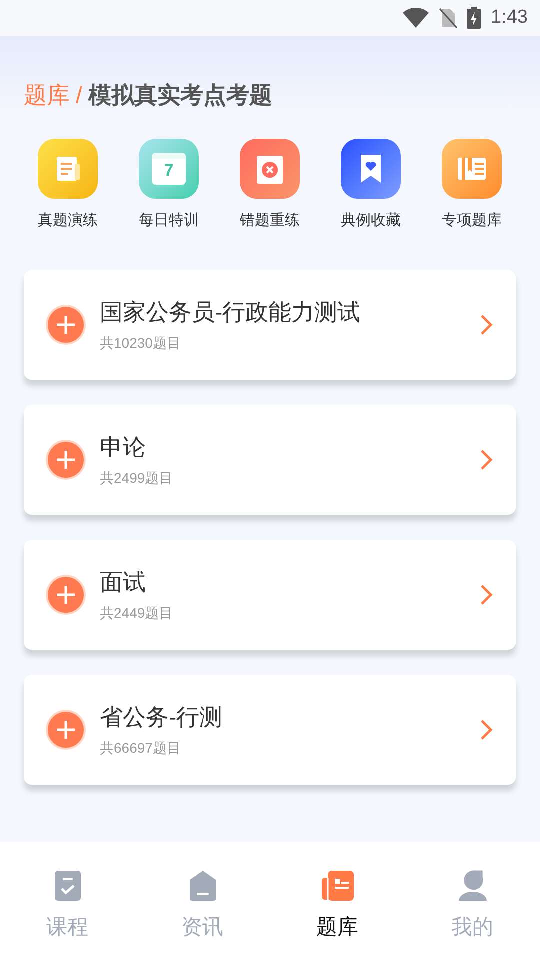 Image resolution: width=540 pixels, height=960 pixels. What do you see at coordinates (141, 343) in the screenshot?
I see `question-count: 共10230题目` at bounding box center [141, 343].